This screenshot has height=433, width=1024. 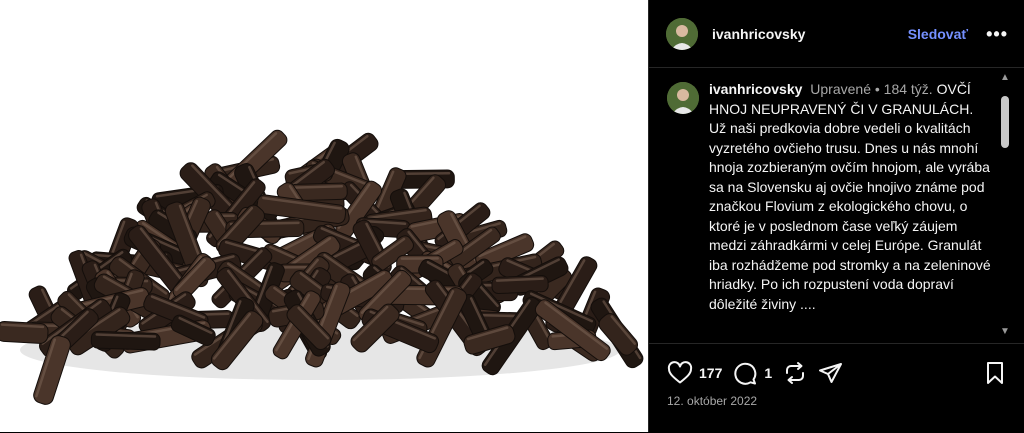 What do you see at coordinates (682, 33) in the screenshot?
I see `author-avatar` at bounding box center [682, 33].